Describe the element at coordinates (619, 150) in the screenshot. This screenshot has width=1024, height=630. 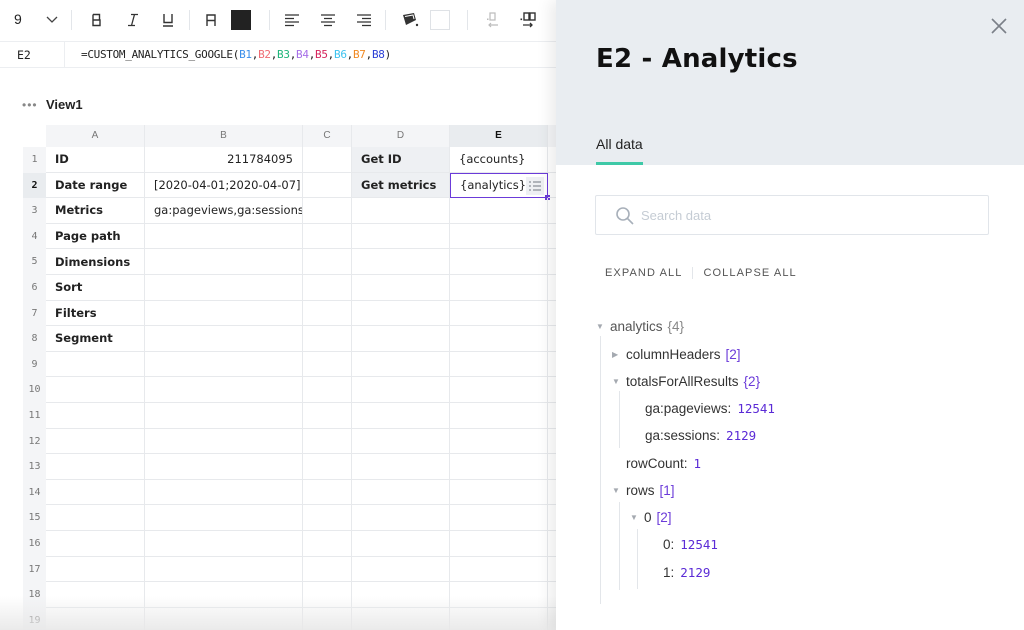
I see `tab-all-data: All data` at that location.